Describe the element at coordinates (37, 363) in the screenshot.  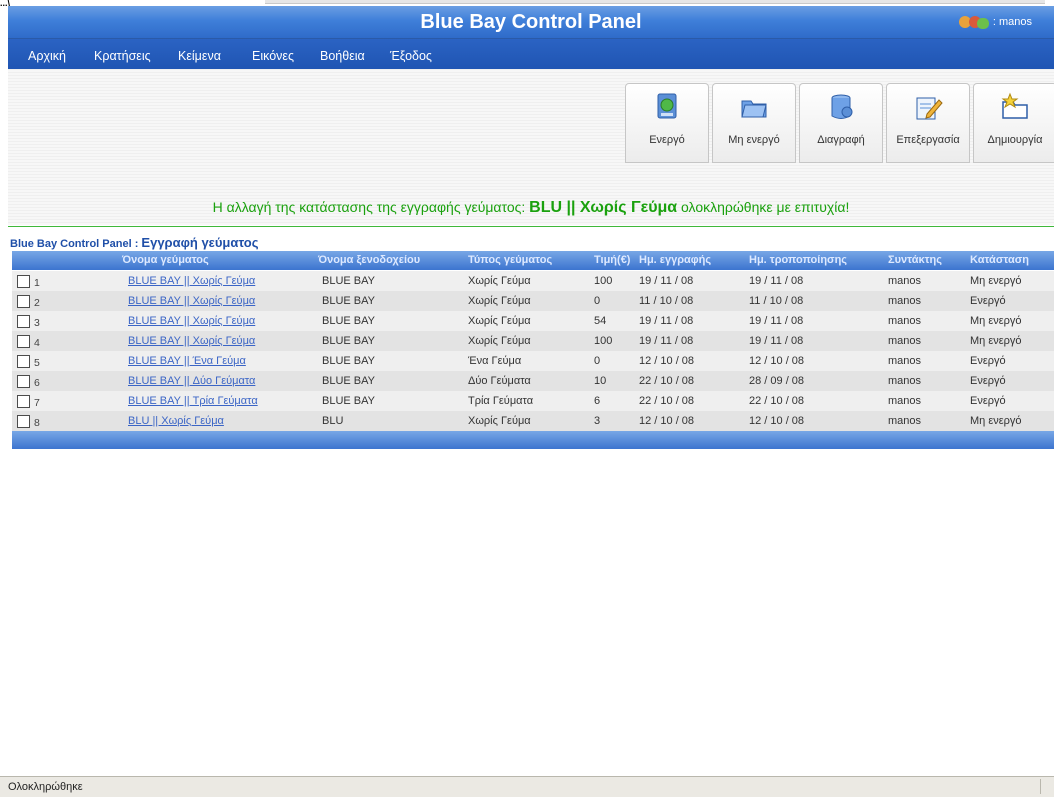
I see `row-number: 5` at that location.